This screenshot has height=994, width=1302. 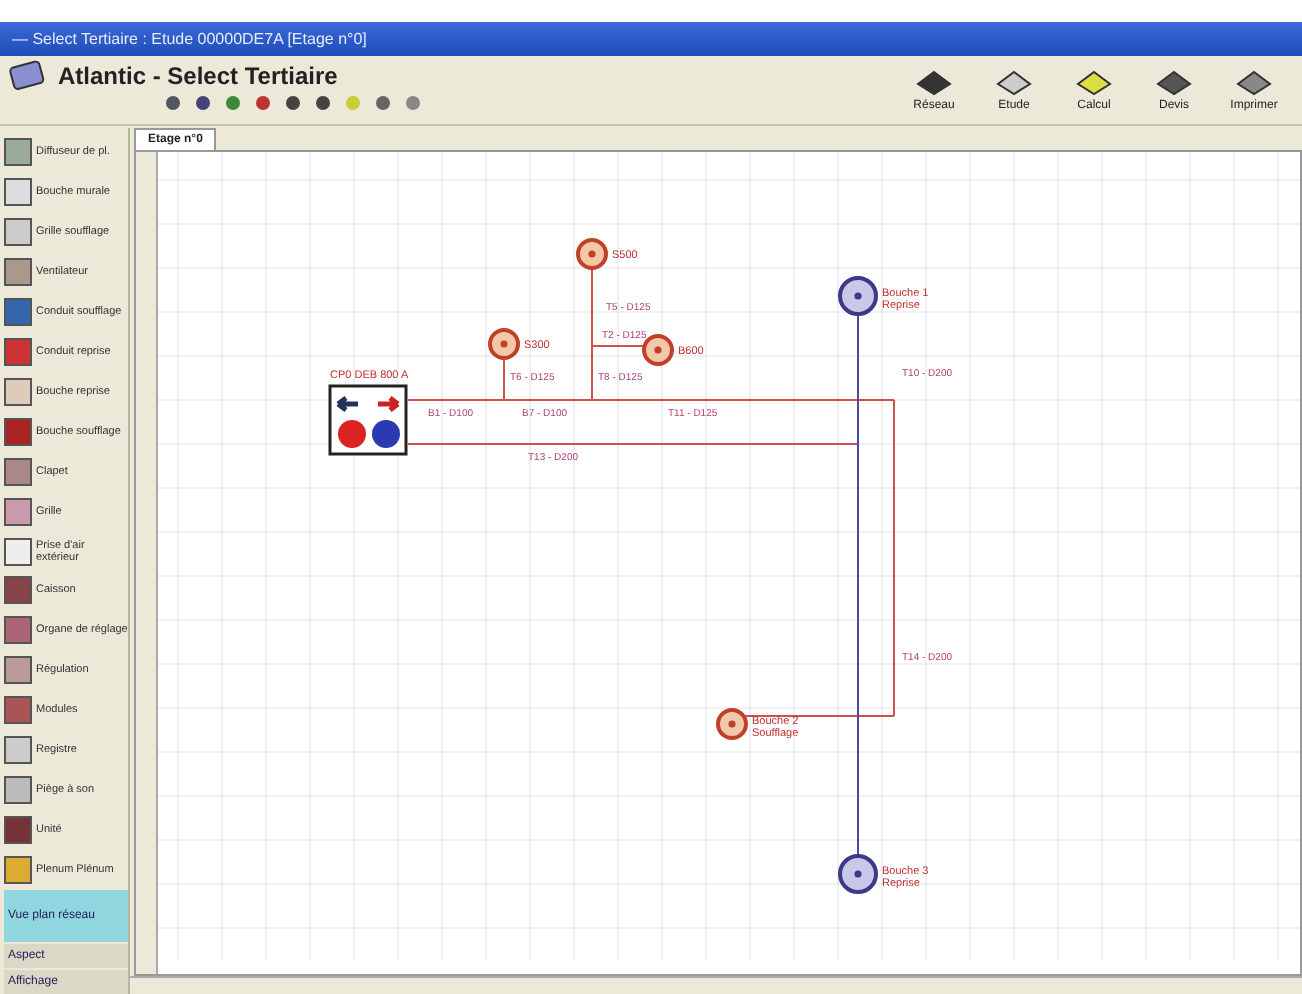 I want to click on network-icon, so click(x=934, y=84).